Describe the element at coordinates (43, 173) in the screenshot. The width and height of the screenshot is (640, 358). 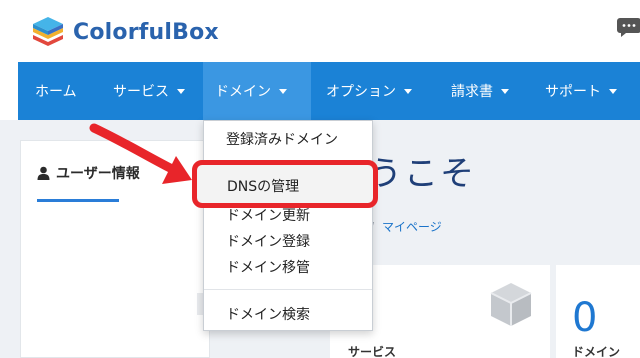
I see `user-icon` at that location.